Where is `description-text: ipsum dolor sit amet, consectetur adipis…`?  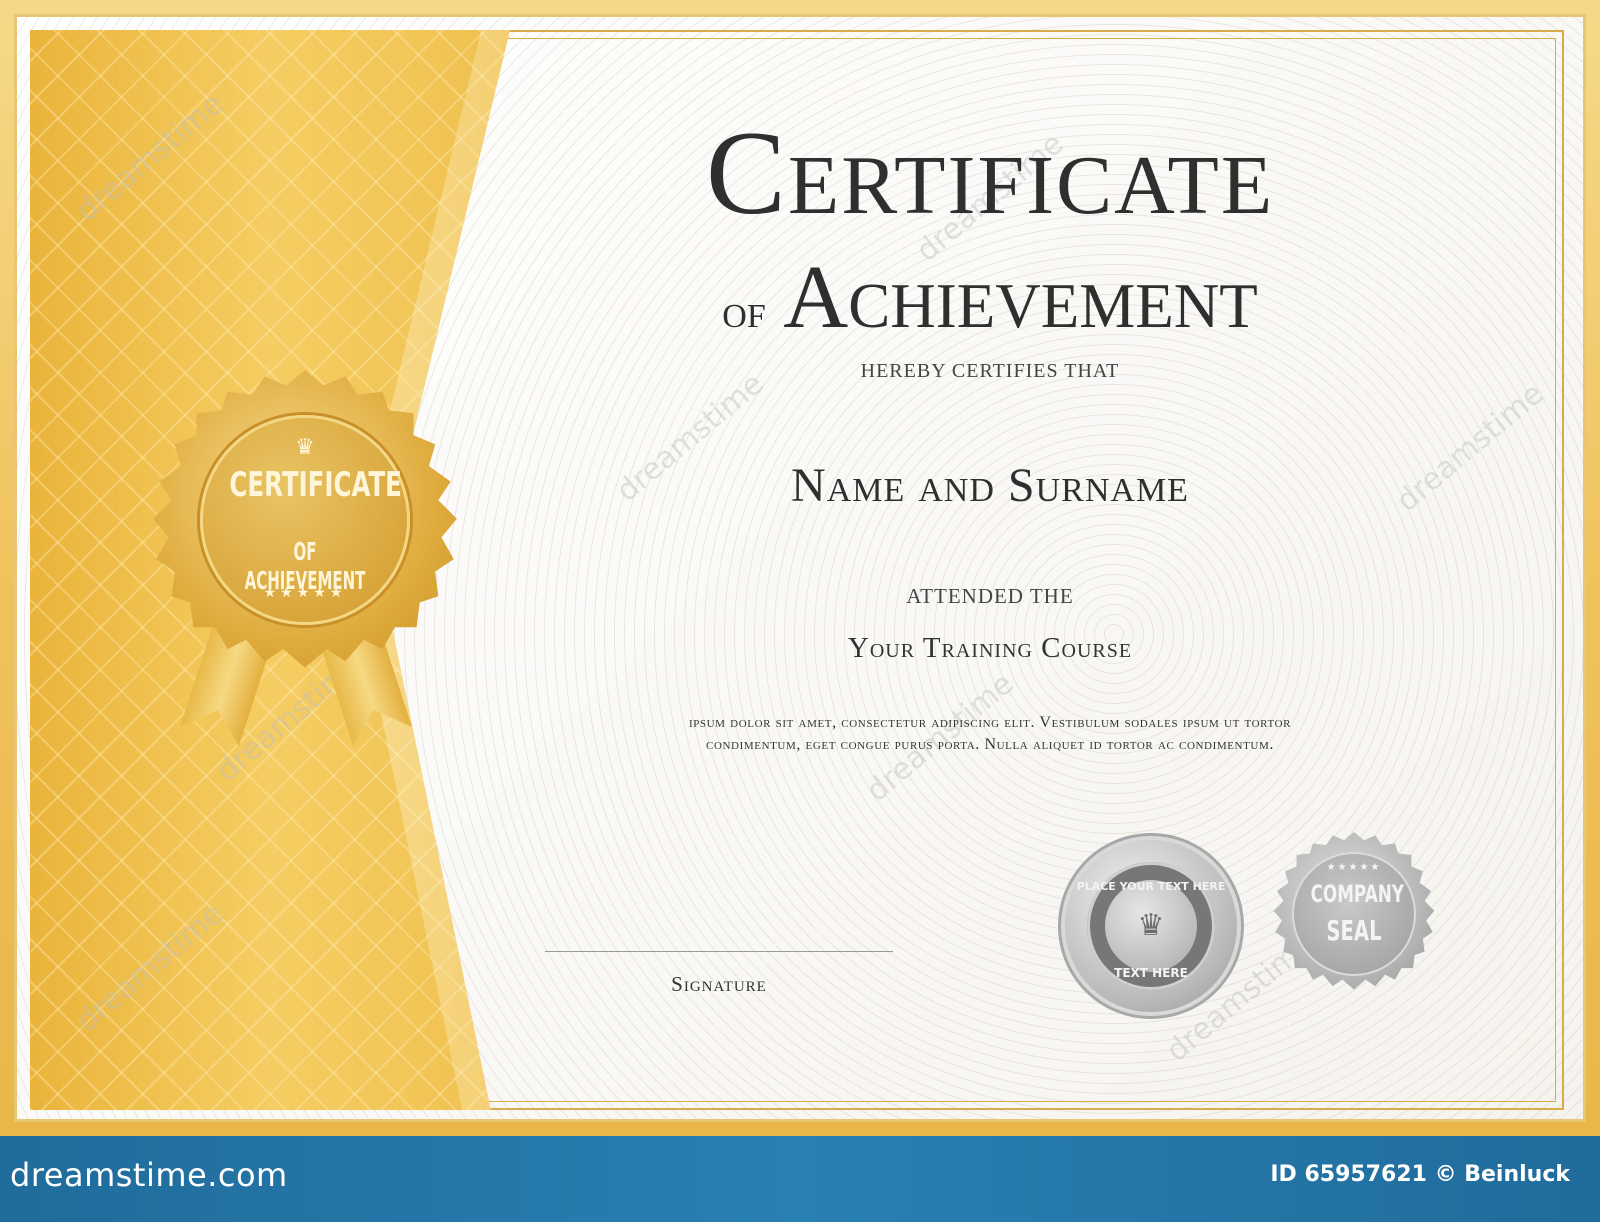 description-text: ipsum dolor sit amet, consectetur adipis… is located at coordinates (990, 734).